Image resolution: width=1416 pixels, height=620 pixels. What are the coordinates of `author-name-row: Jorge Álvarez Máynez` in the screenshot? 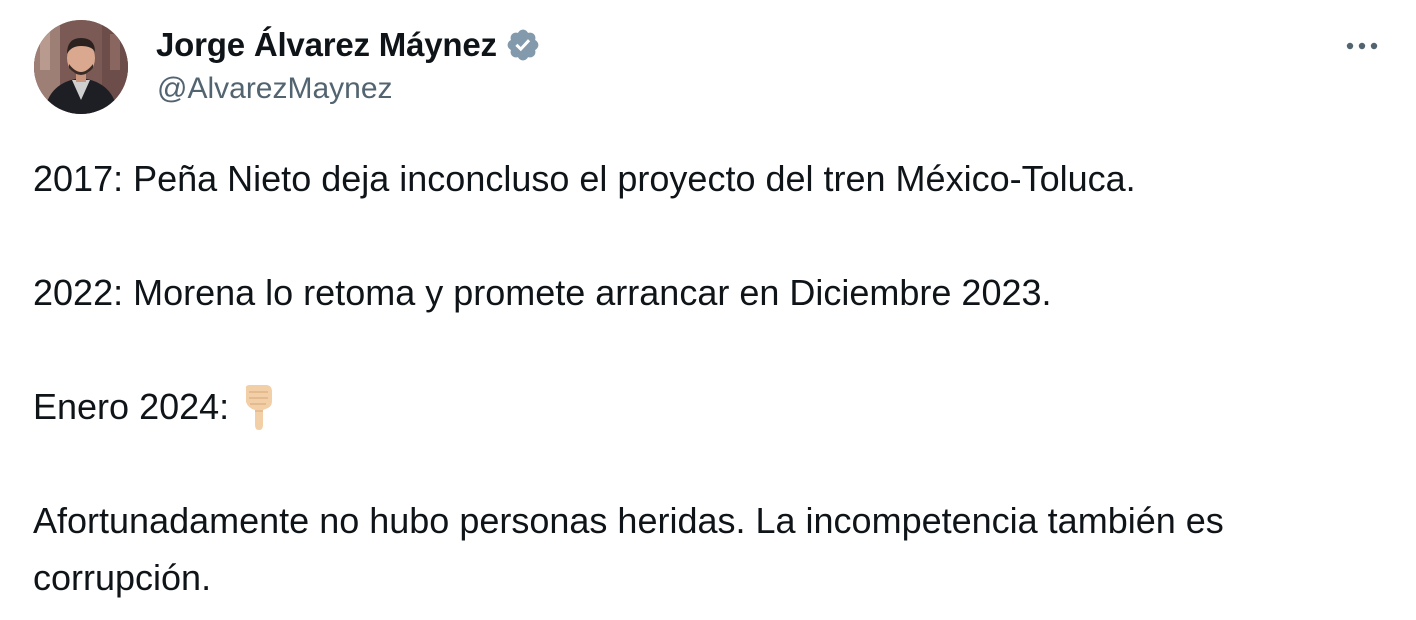 It's located at (348, 45).